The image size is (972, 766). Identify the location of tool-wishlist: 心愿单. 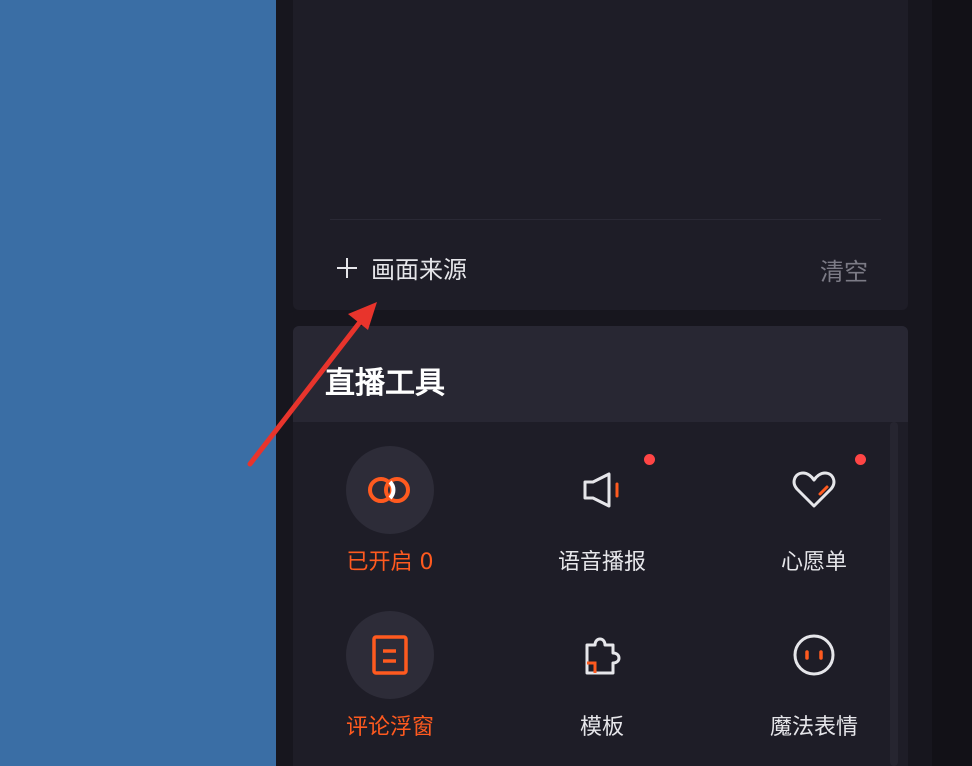
(810, 516).